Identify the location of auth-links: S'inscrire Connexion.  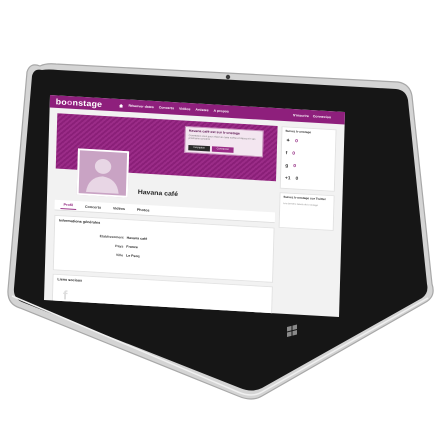
(312, 116).